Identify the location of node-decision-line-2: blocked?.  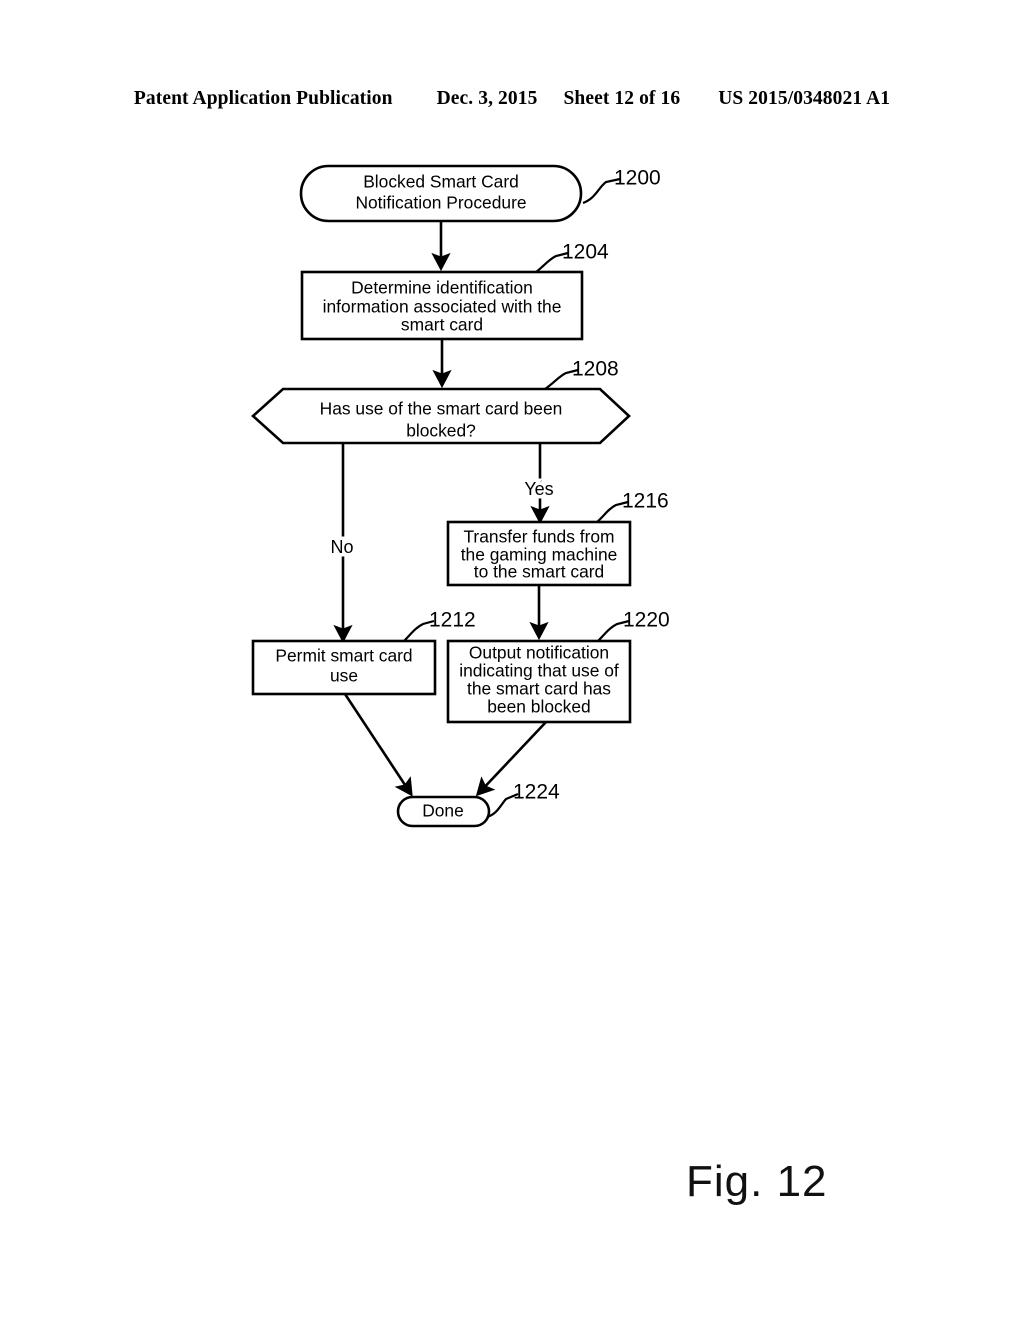
(441, 431).